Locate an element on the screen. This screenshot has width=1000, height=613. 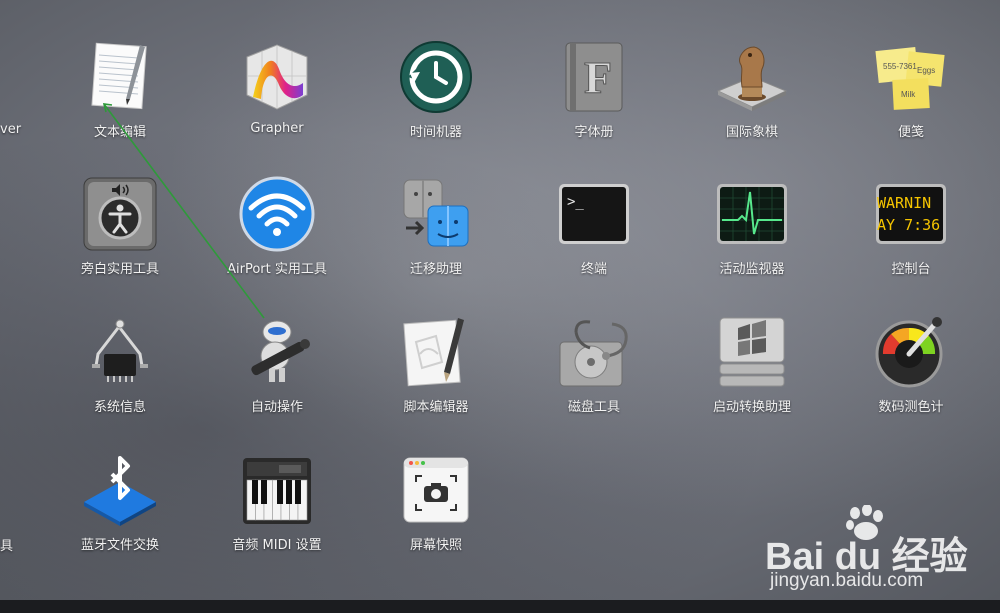
app-disk-utility: 磁盘工具 is located at coordinates (594, 375).